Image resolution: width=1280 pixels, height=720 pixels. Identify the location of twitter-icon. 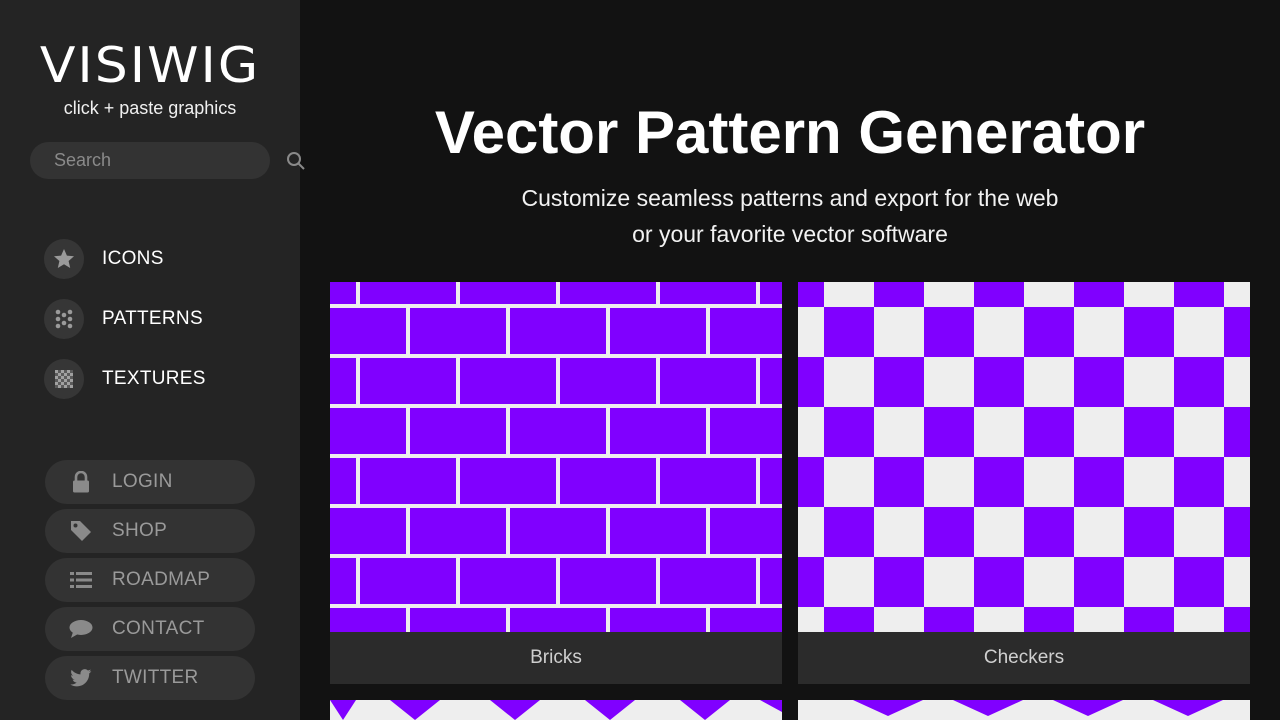
(81, 678).